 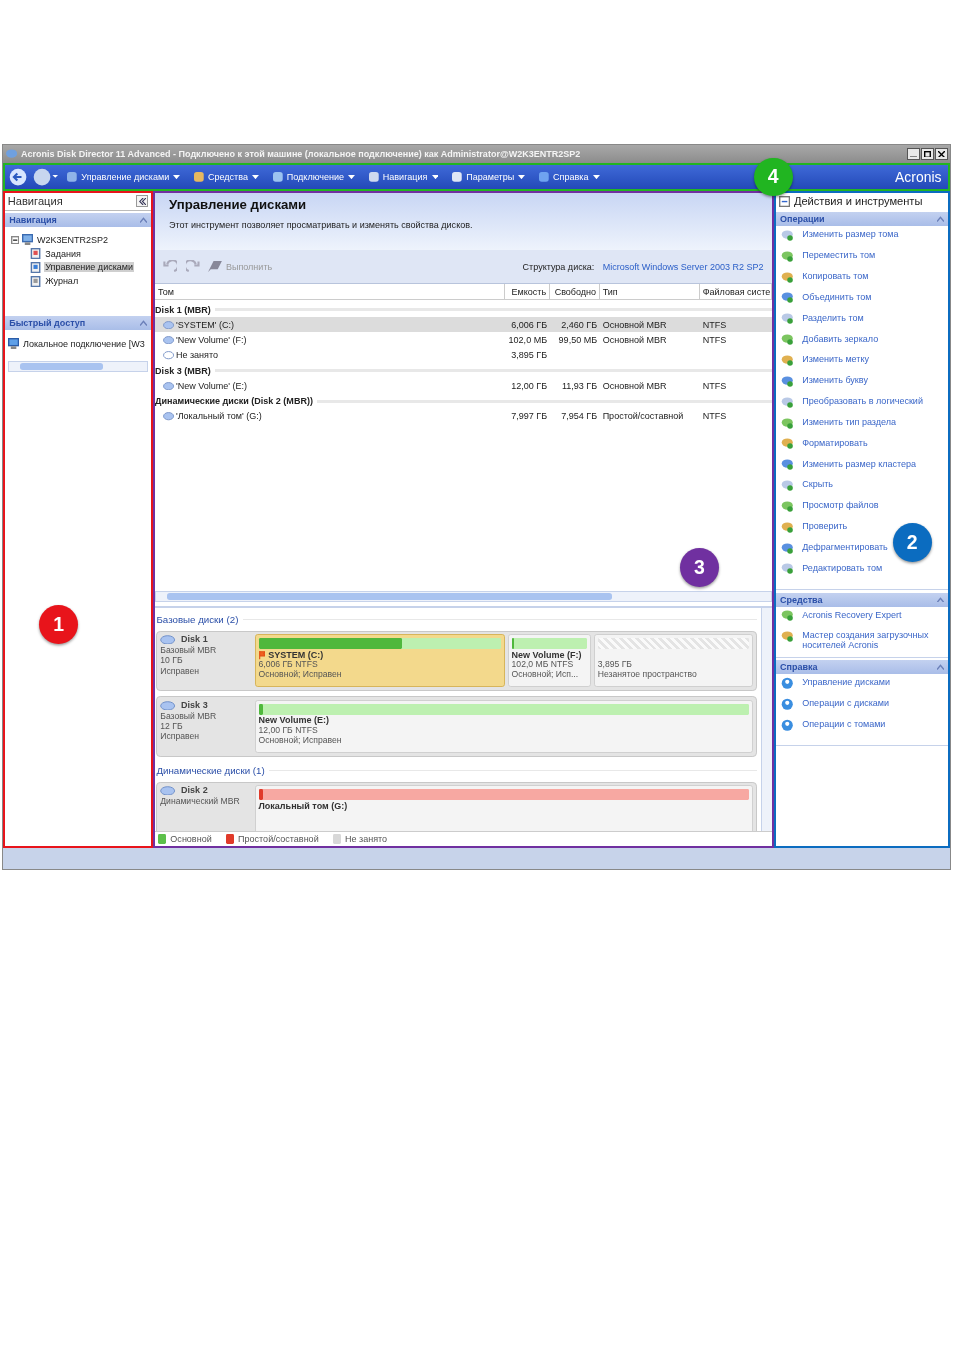 What do you see at coordinates (837, 297) in the screenshot?
I see `action-link: Объединить том` at bounding box center [837, 297].